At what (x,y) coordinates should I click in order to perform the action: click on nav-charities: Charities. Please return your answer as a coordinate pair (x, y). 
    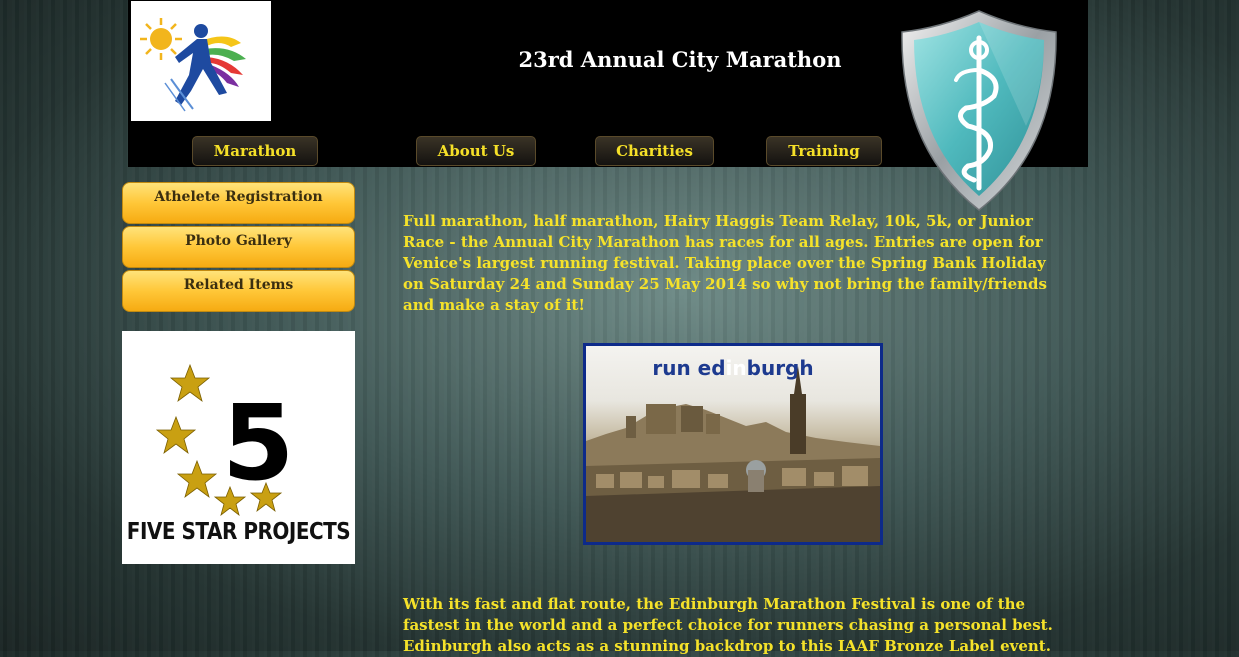
    Looking at the image, I should click on (654, 151).